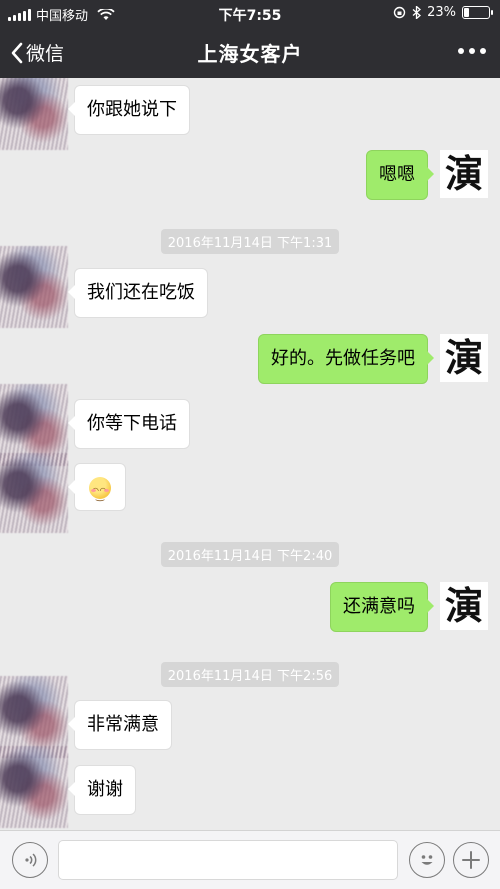 Image resolution: width=500 pixels, height=889 pixels. I want to click on voice-button, so click(30, 860).